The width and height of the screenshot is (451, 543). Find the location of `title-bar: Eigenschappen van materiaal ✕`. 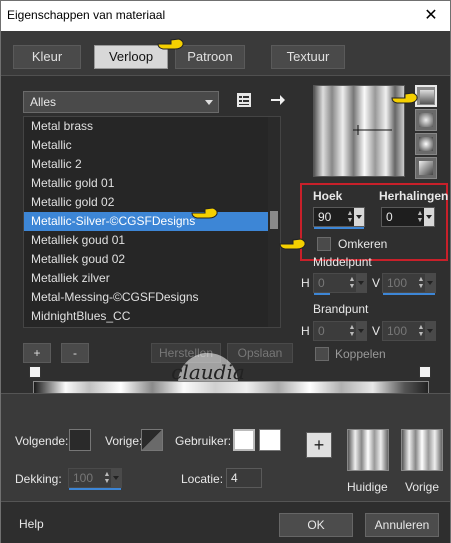

title-bar: Eigenschappen van materiaal ✕ is located at coordinates (225, 16).